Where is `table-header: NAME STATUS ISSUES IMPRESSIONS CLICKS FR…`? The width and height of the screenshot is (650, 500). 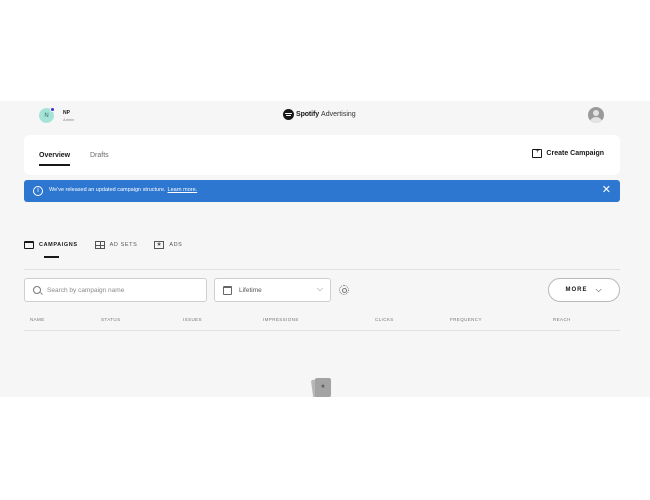 table-header: NAME STATUS ISSUES IMPRESSIONS CLICKS FR… is located at coordinates (322, 323).